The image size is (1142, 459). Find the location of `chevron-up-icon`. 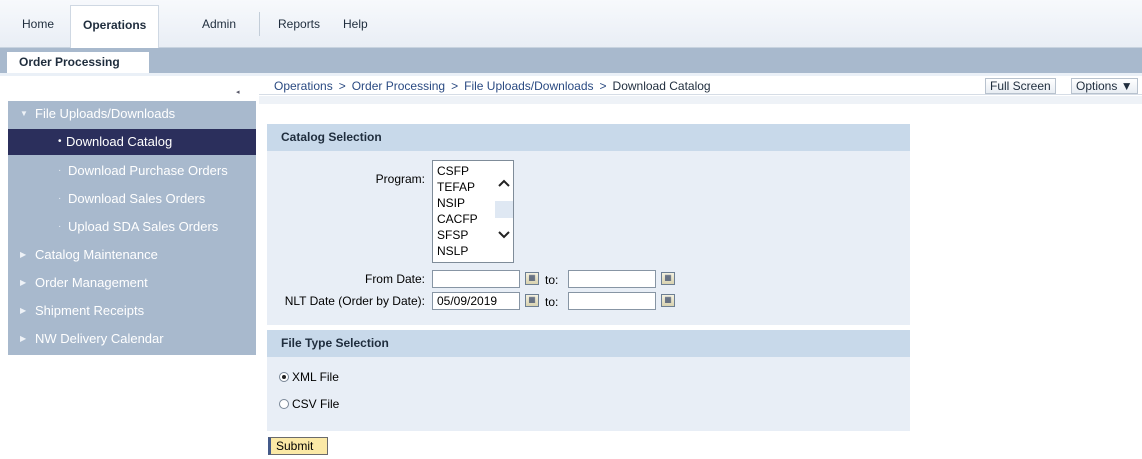

chevron-up-icon is located at coordinates (504, 183).